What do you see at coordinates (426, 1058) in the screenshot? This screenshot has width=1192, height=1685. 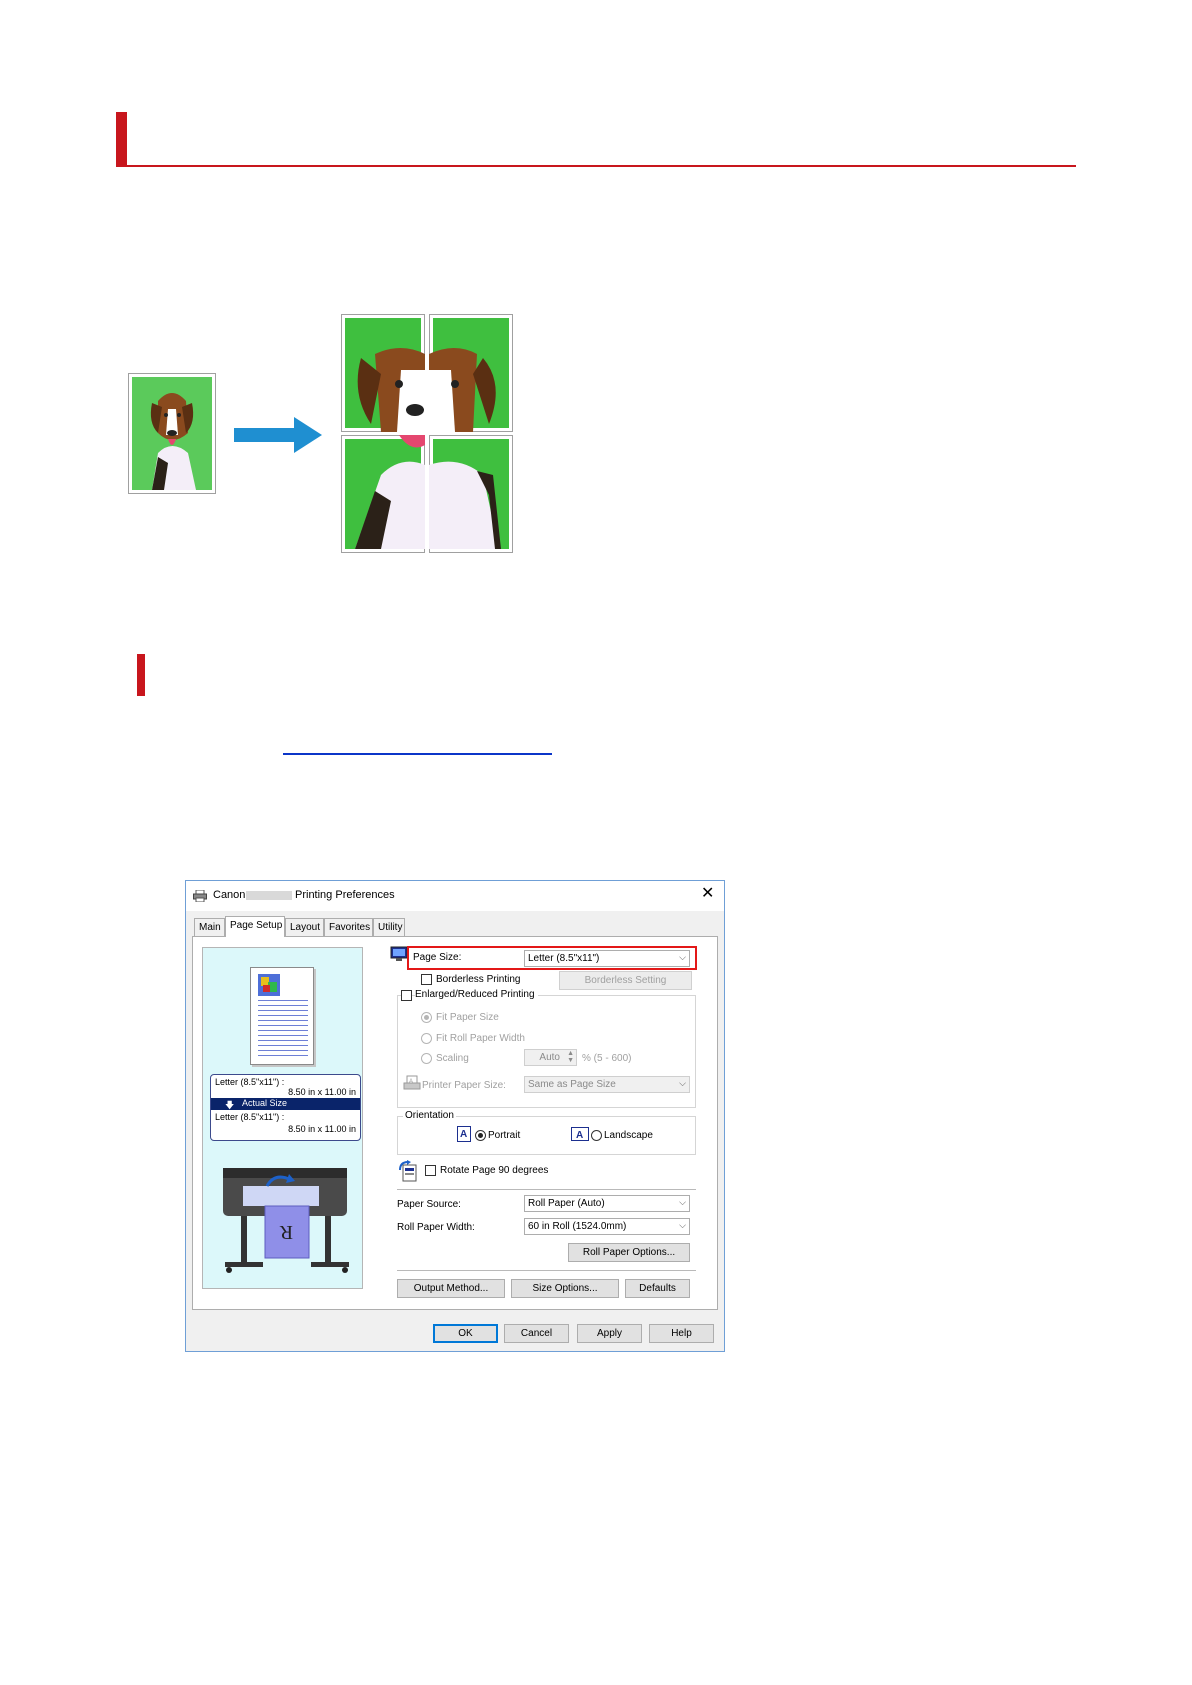 I see `scaling-radio` at bounding box center [426, 1058].